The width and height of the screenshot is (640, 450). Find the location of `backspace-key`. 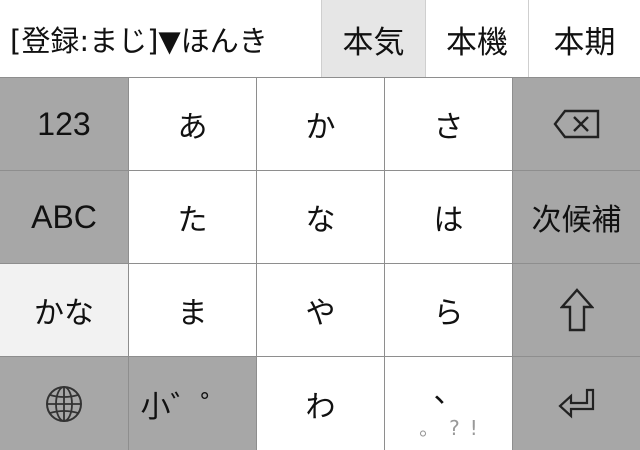

backspace-key is located at coordinates (576, 124).